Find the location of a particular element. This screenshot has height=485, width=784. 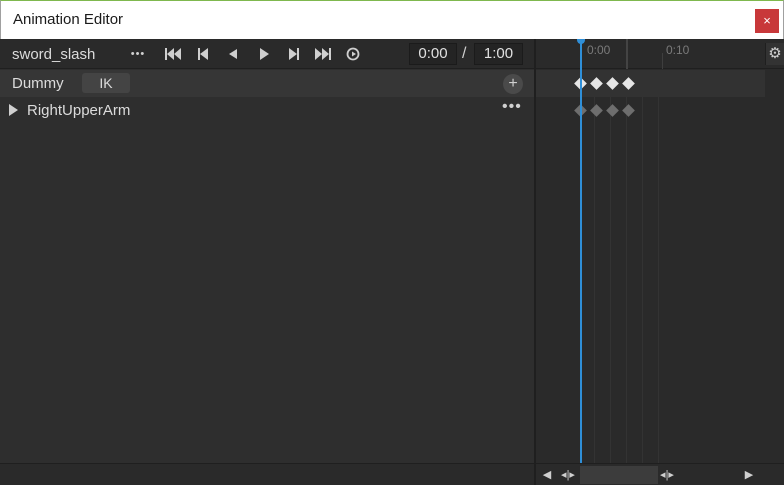

ik-button: IK is located at coordinates (106, 83).